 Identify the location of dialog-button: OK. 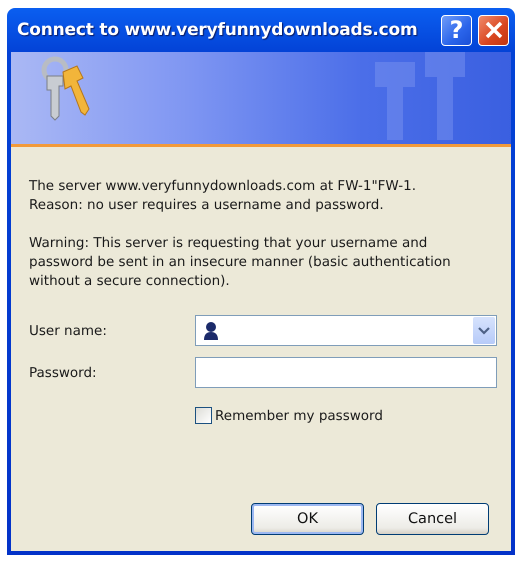
(307, 519).